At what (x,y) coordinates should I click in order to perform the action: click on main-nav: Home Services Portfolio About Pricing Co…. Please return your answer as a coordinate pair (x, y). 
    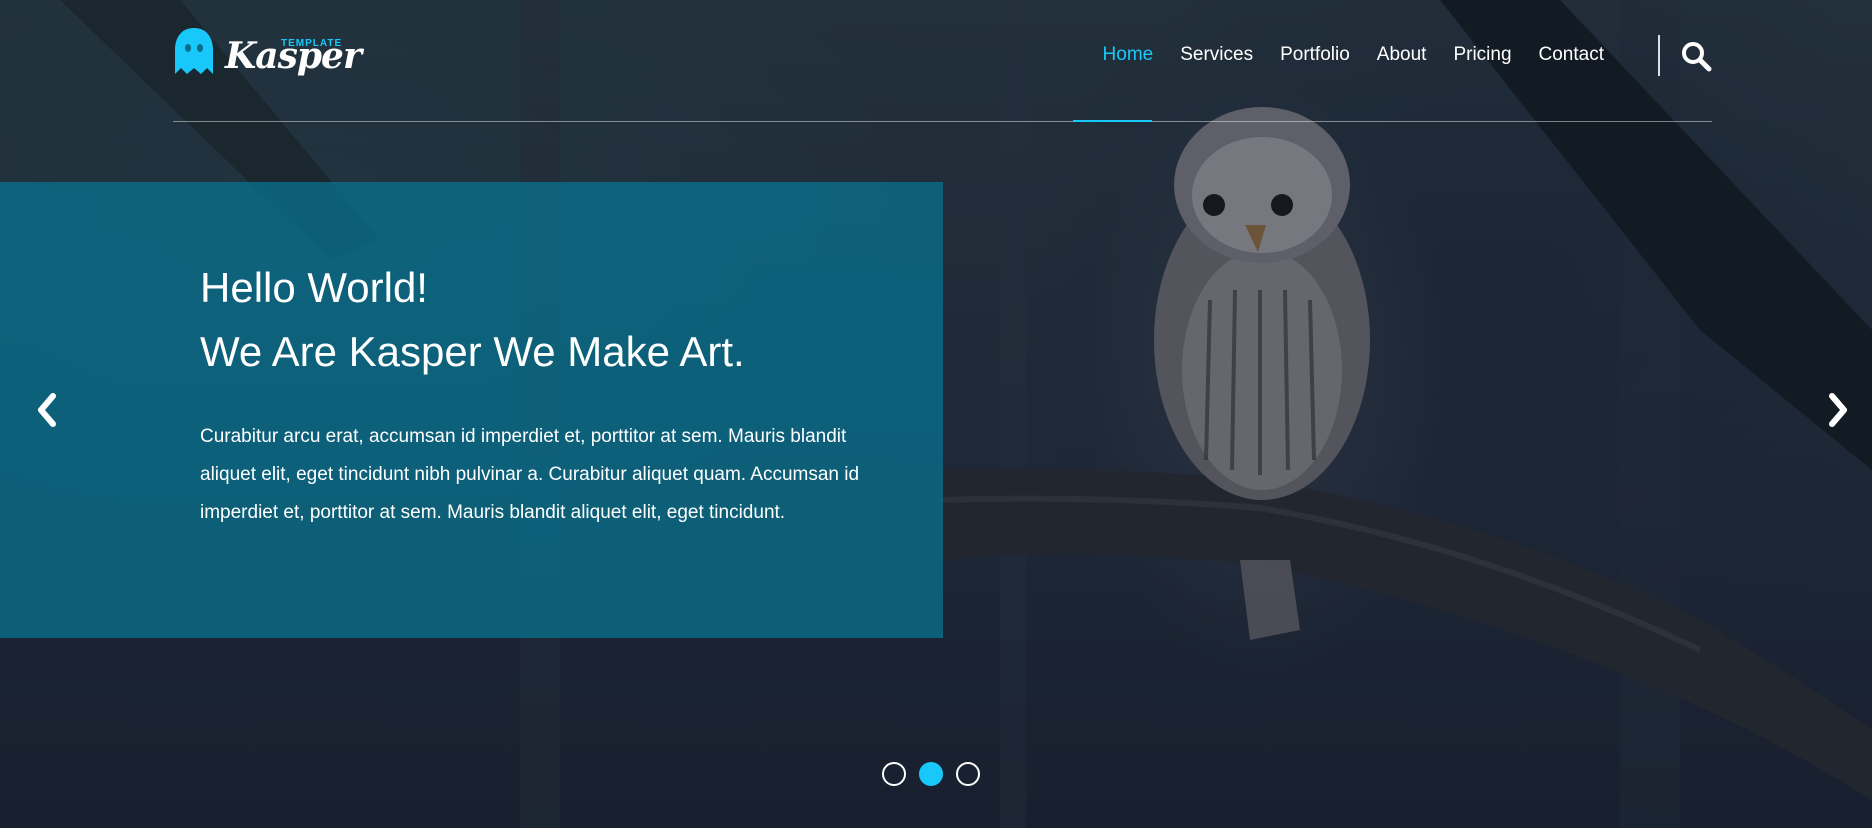
    Looking at the image, I should click on (1340, 55).